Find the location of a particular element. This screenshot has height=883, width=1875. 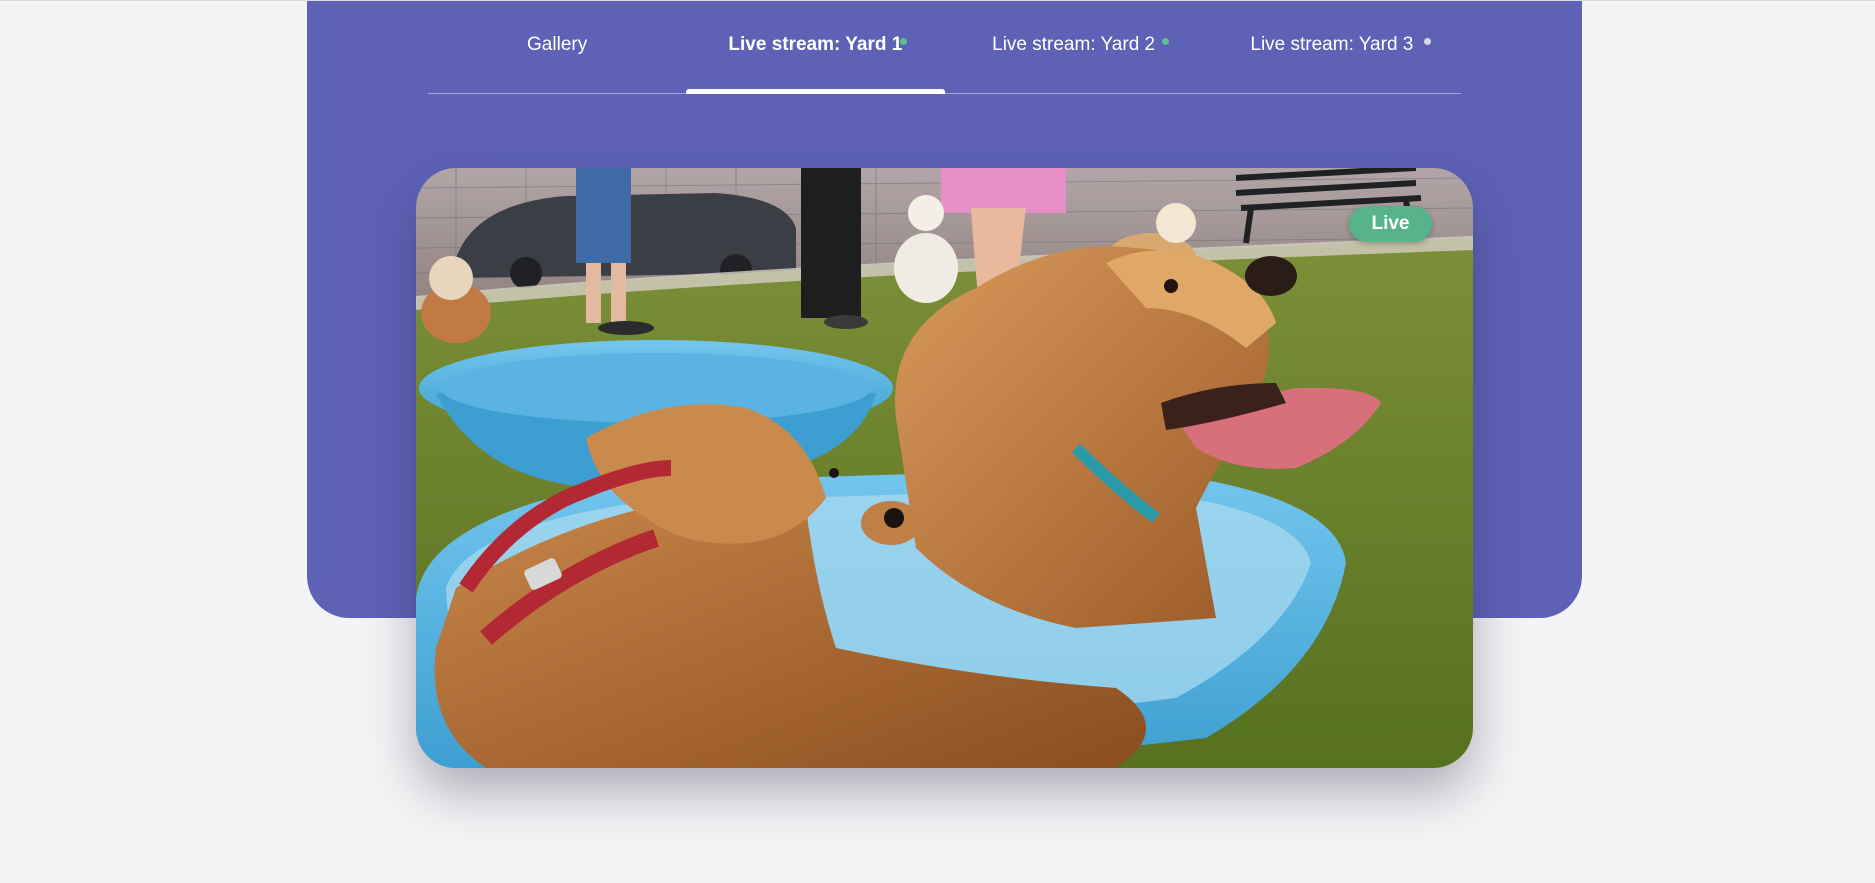

tab-live-yard-3: Live stream: Yard 3 is located at coordinates (1332, 47).